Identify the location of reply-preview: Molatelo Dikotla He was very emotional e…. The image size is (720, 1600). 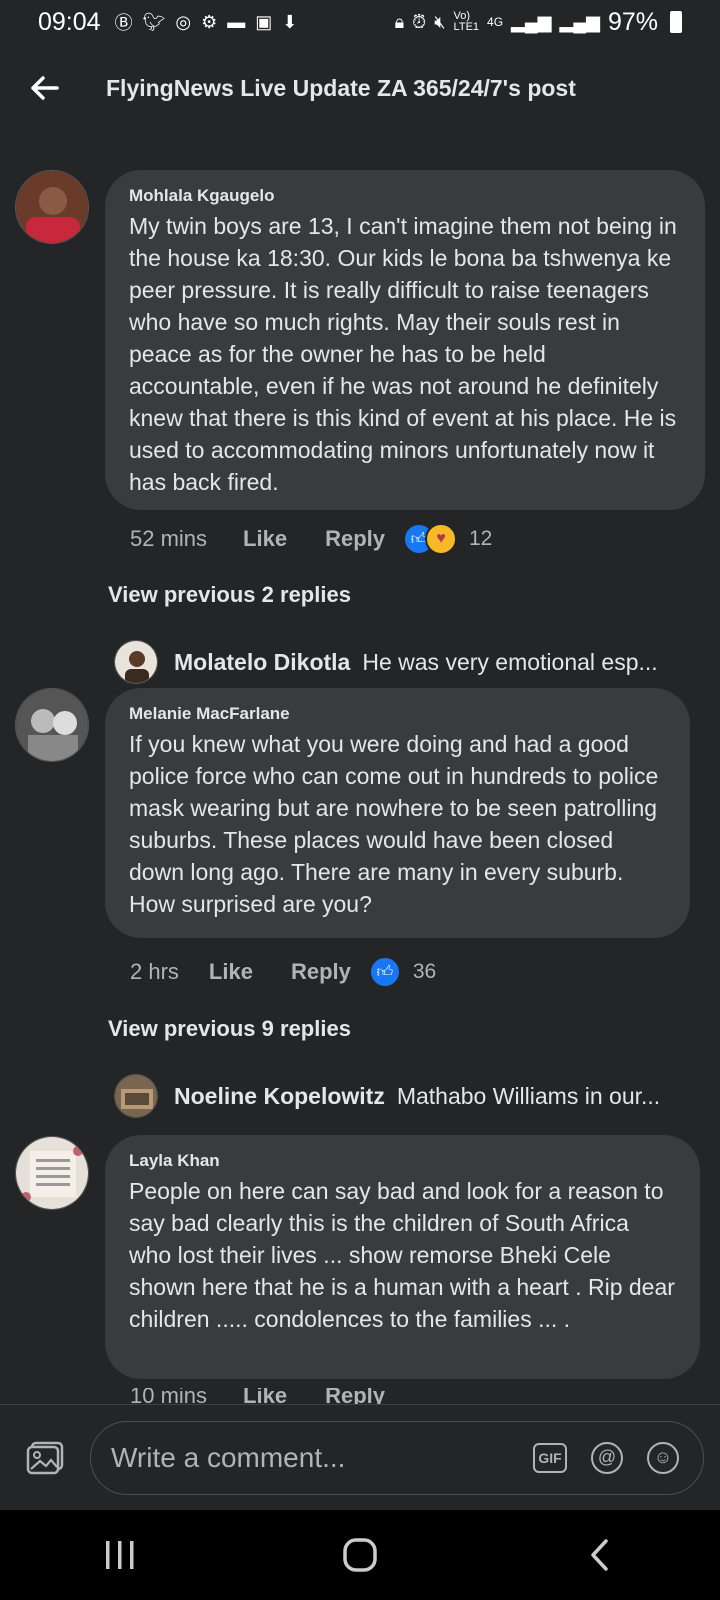
(386, 662).